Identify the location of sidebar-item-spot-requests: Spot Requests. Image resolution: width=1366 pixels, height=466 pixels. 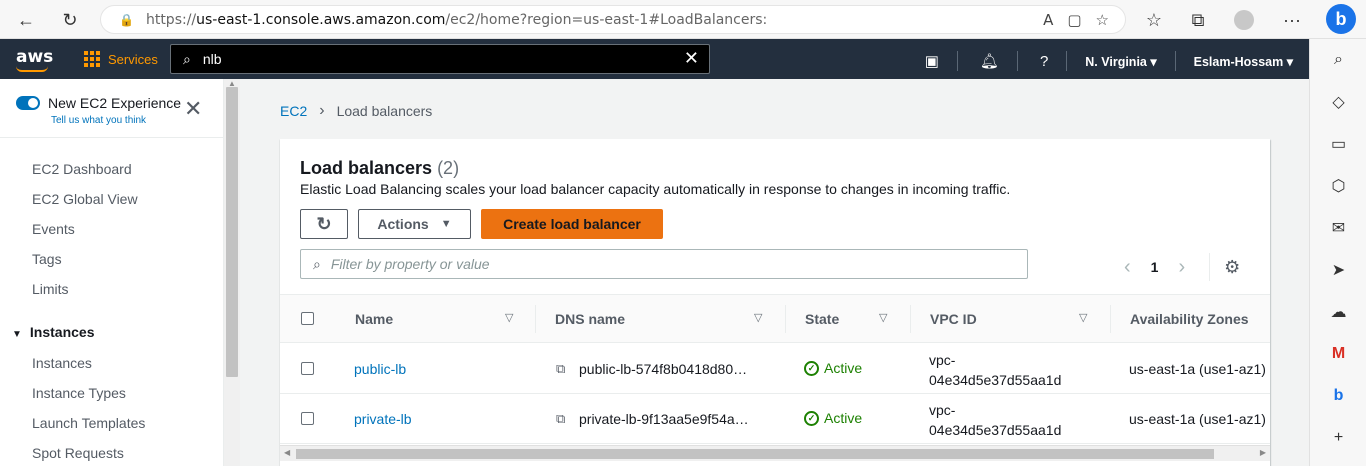
(78, 453).